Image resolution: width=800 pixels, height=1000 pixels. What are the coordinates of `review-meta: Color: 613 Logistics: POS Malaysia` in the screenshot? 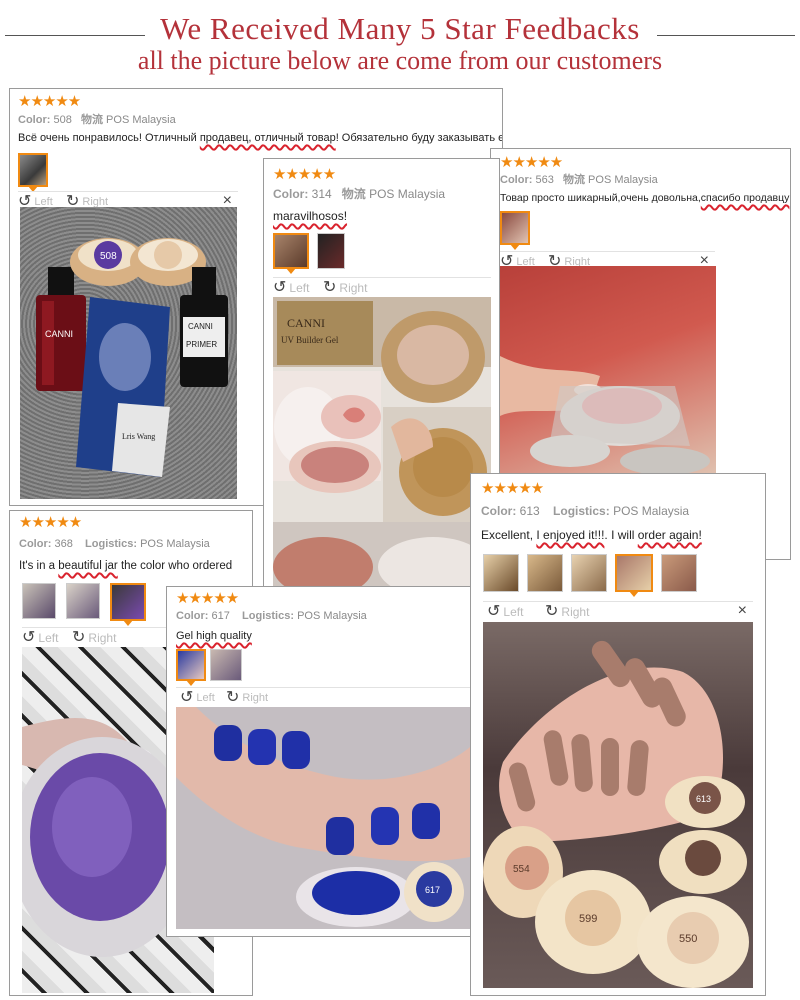 It's located at (585, 511).